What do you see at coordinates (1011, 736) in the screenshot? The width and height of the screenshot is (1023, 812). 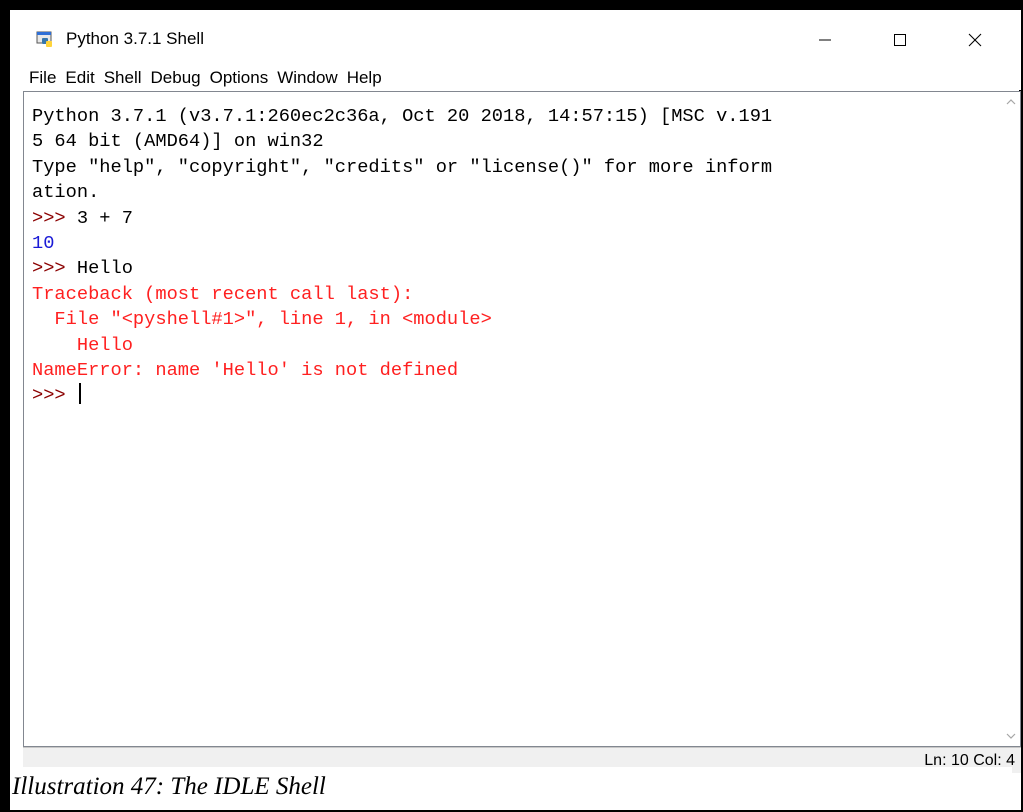 I see `scroll-down-arrow-icon` at bounding box center [1011, 736].